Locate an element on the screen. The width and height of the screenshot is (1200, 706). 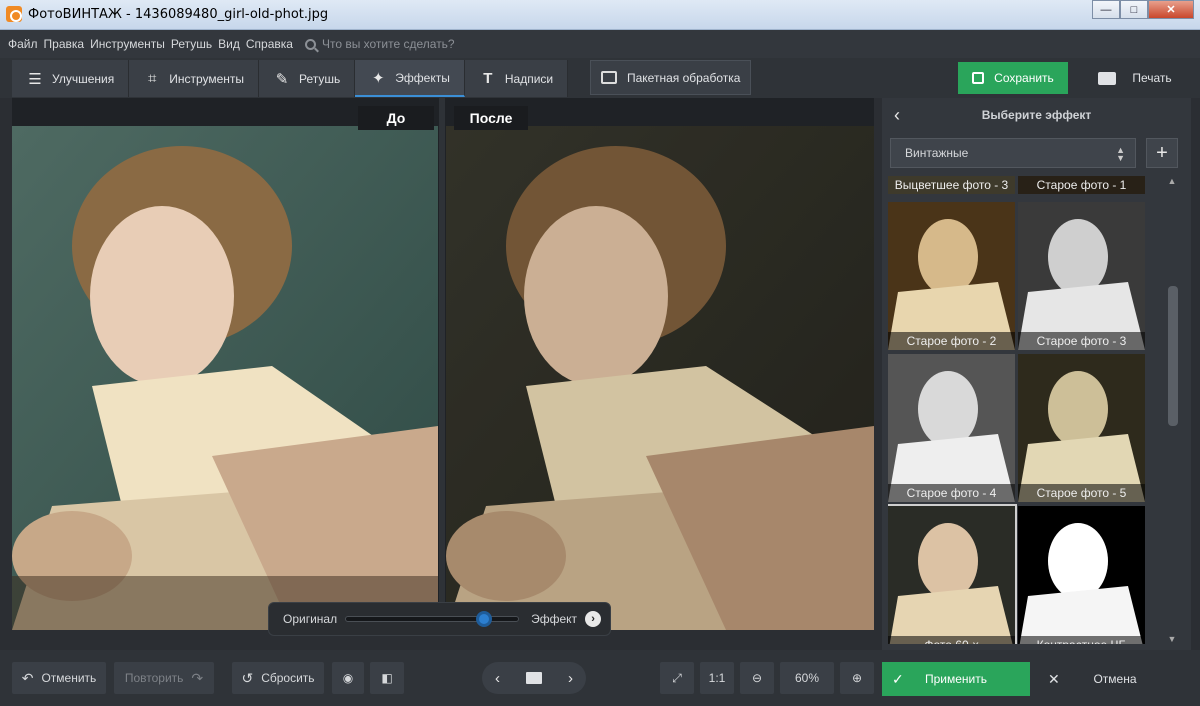
fit-to-screen-button: ⤢ is located at coordinates (677, 678).